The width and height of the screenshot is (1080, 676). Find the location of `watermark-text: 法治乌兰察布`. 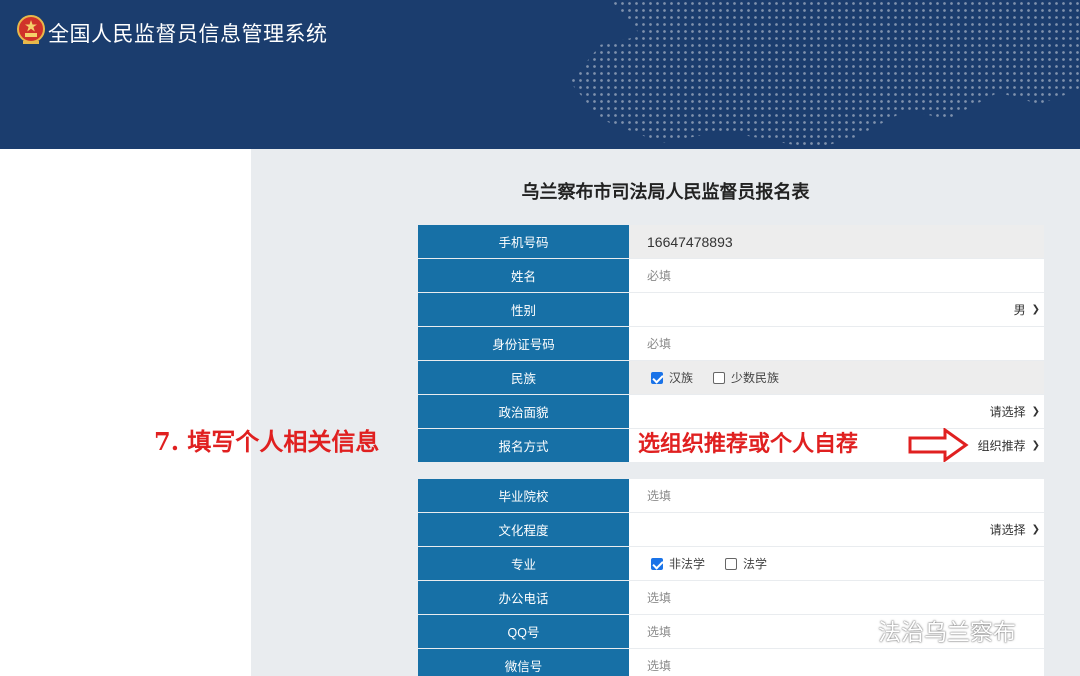

watermark-text: 法治乌兰察布 is located at coordinates (947, 632).